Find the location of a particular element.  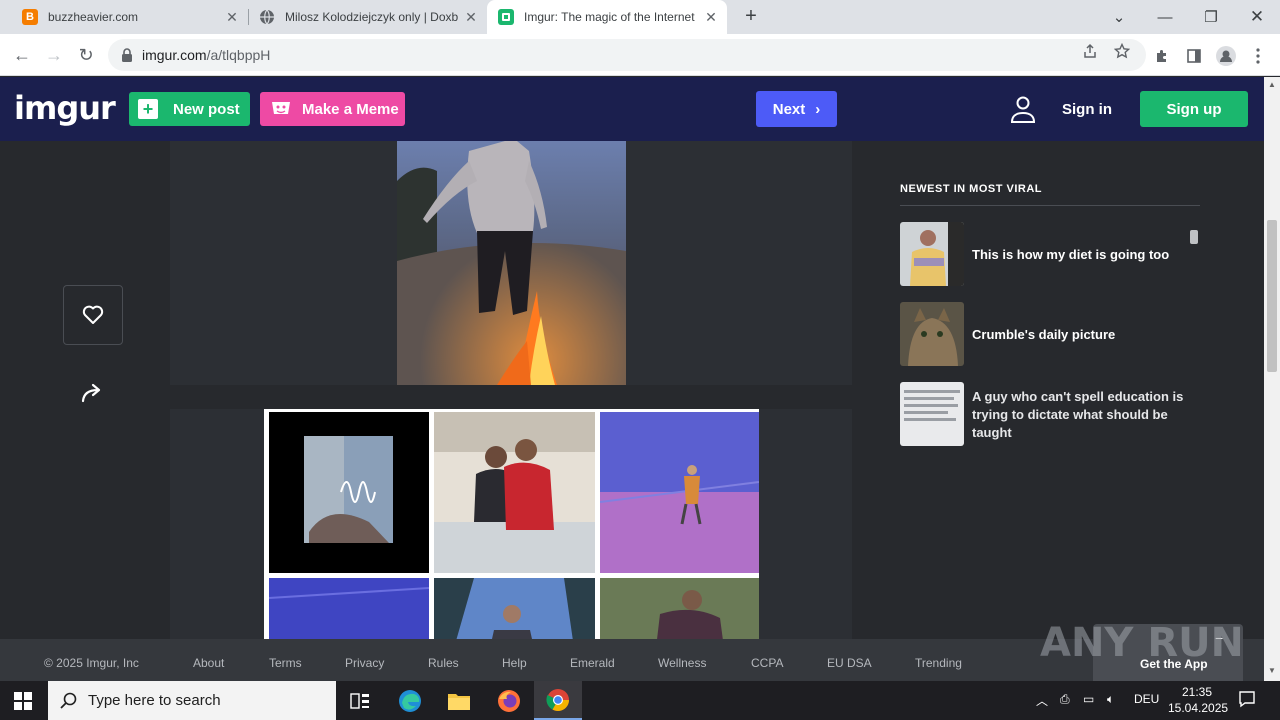

tray-chevron-up-icon: ︿ is located at coordinates (1042, 700).